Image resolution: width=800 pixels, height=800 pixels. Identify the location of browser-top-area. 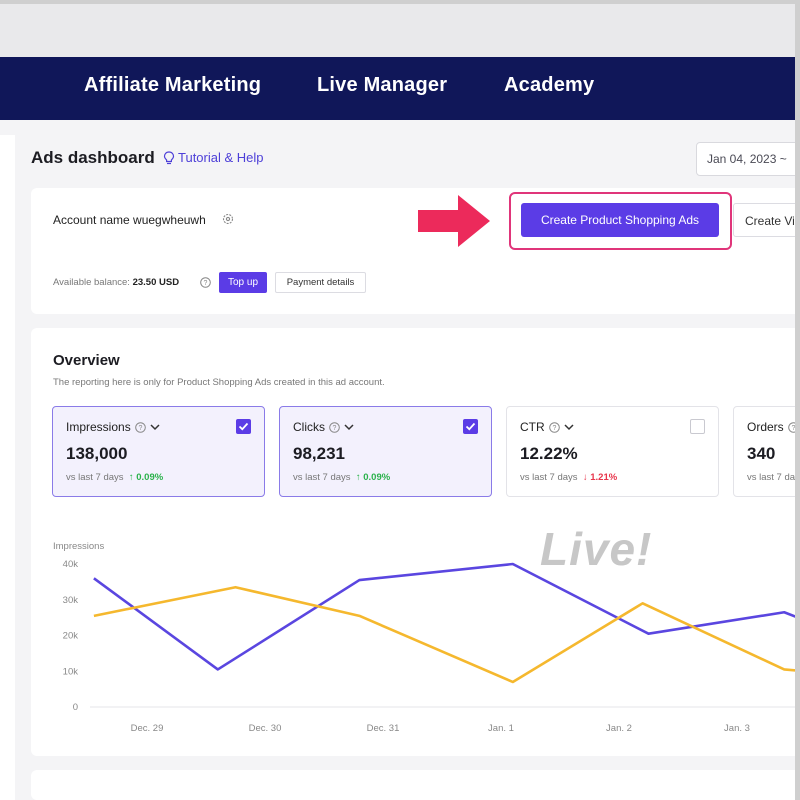
(400, 28).